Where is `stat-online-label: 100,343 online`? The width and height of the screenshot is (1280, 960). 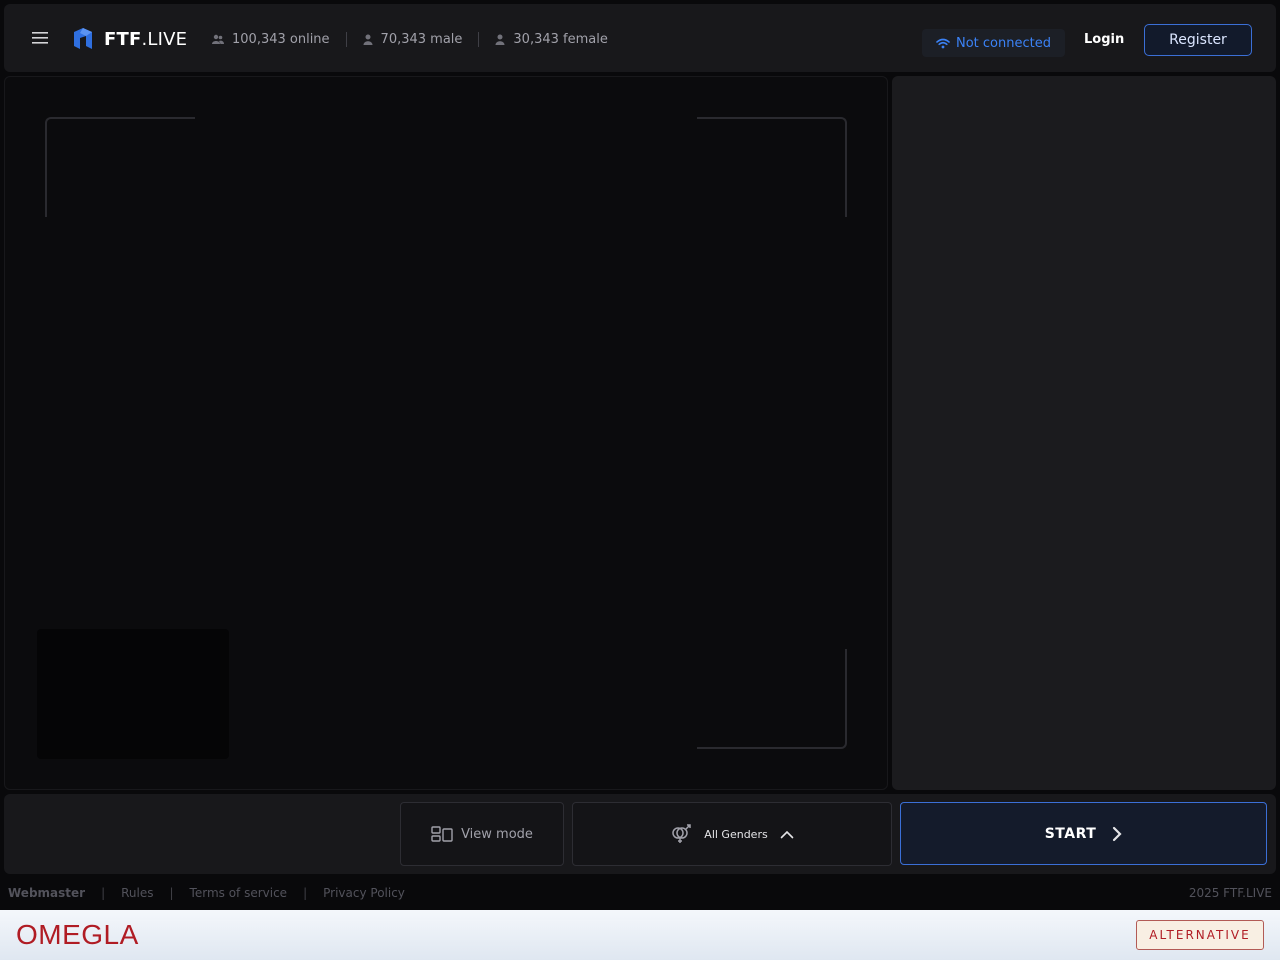 stat-online-label: 100,343 online is located at coordinates (281, 39).